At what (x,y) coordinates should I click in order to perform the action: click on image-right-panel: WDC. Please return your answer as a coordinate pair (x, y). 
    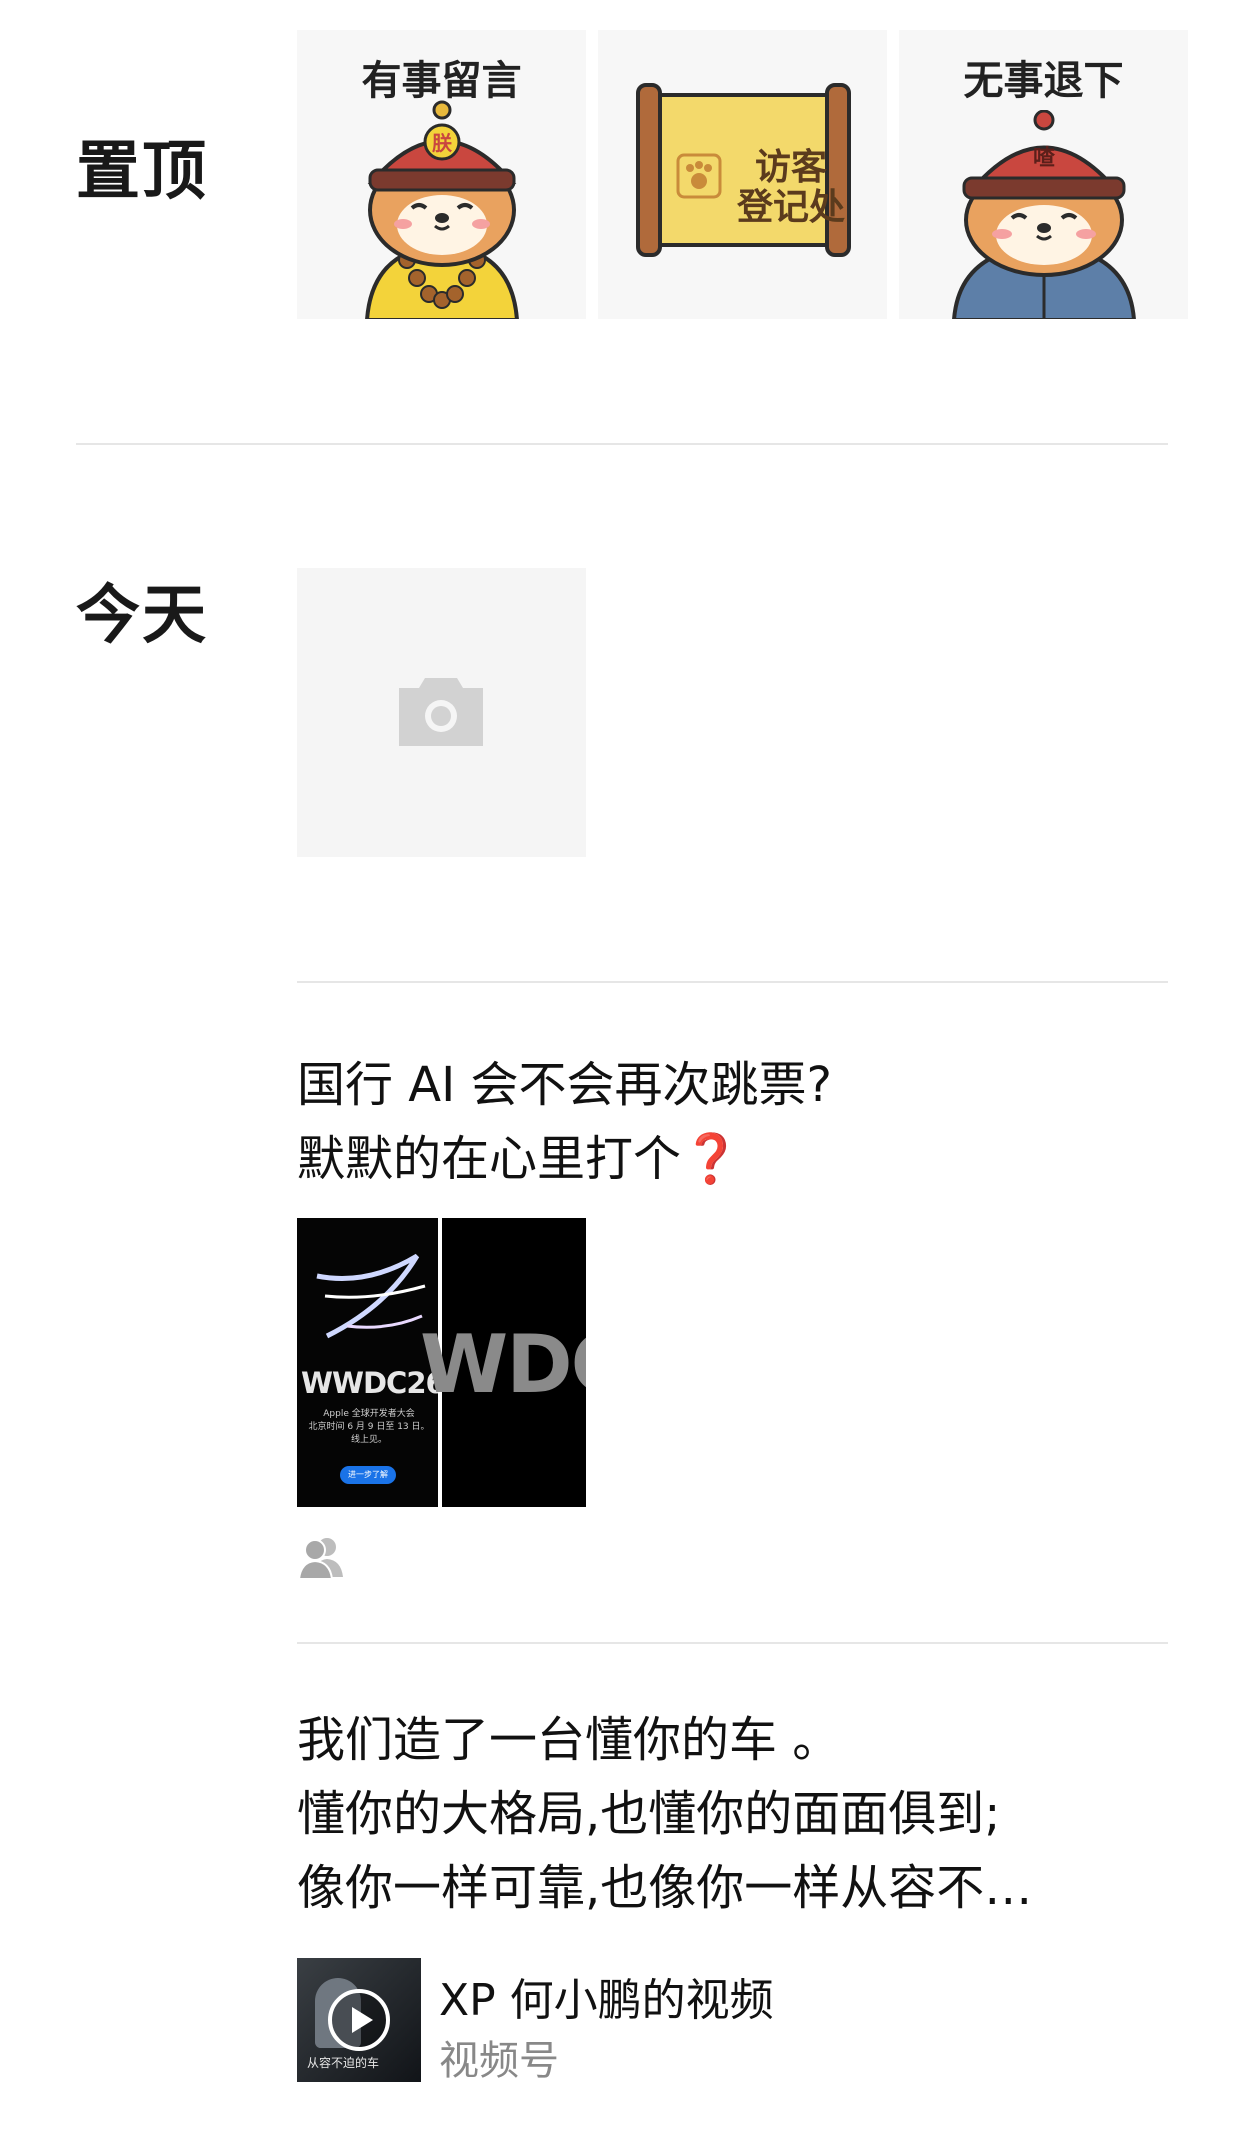
    Looking at the image, I should click on (503, 1362).